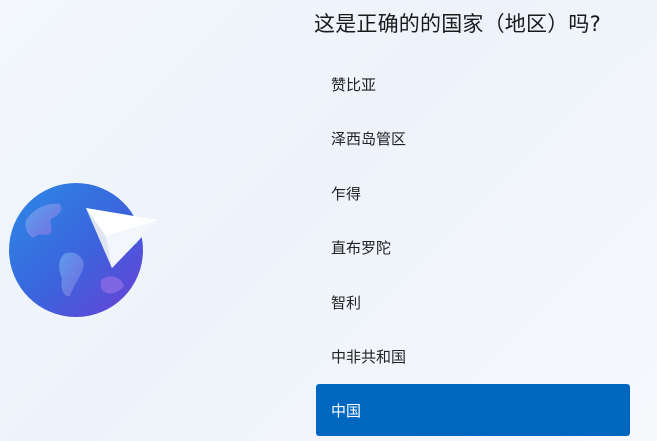 This screenshot has height=441, width=657. Describe the element at coordinates (473, 302) in the screenshot. I see `list-item: 智利` at that location.